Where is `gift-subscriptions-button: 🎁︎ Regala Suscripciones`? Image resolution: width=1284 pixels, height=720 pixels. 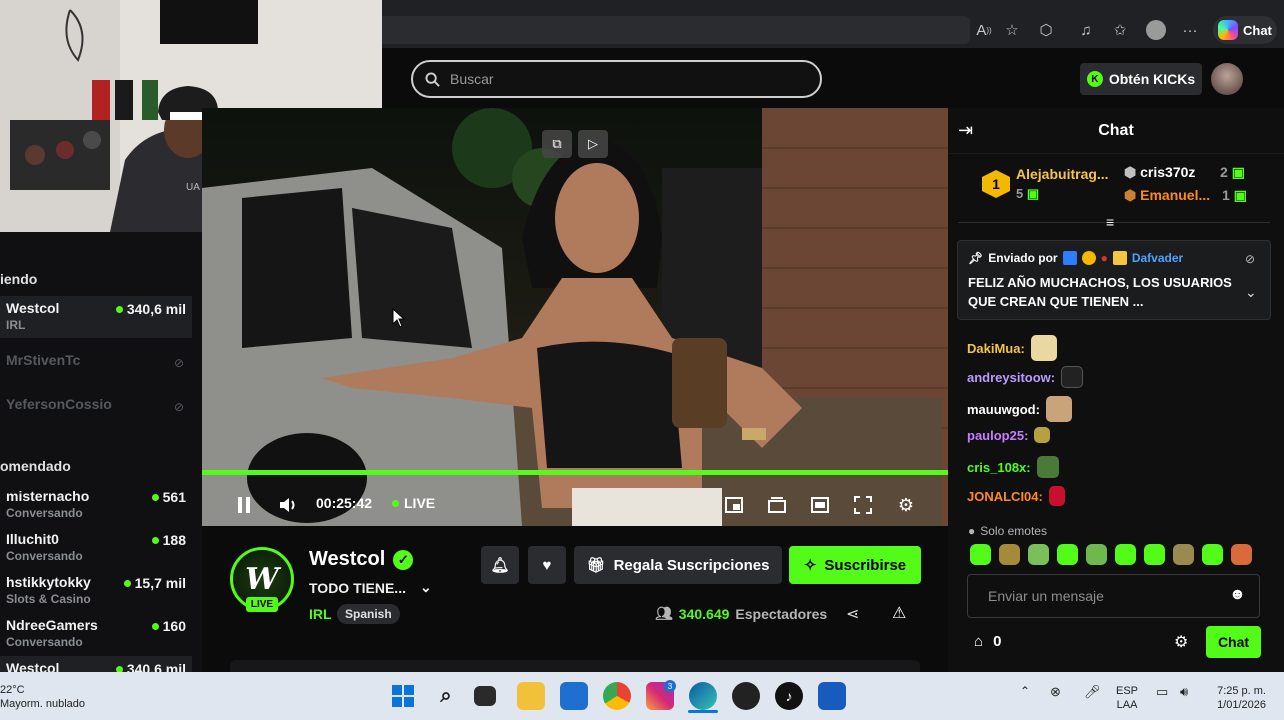 gift-subscriptions-button: 🎁︎ Regala Suscripciones is located at coordinates (678, 565).